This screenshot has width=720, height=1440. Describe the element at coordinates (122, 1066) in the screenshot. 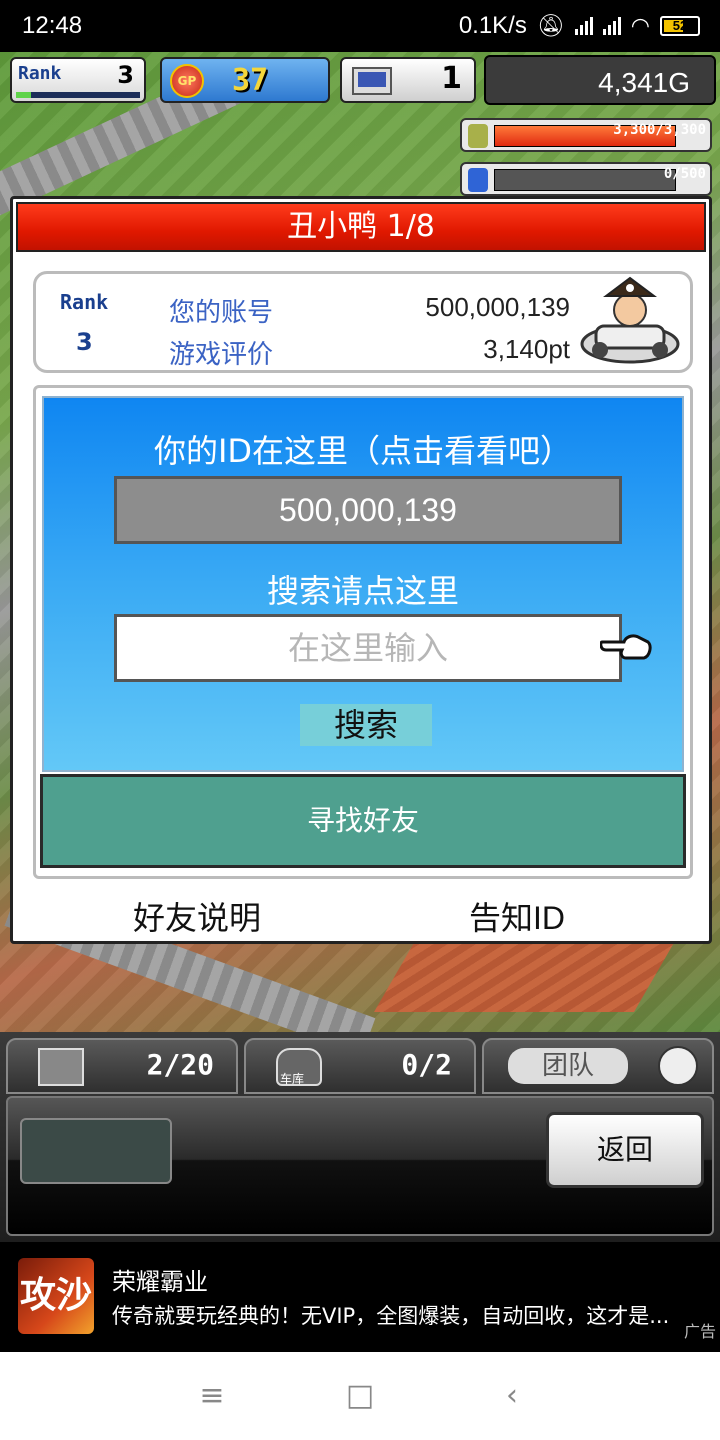

I see `tab-storage: 2/20` at that location.